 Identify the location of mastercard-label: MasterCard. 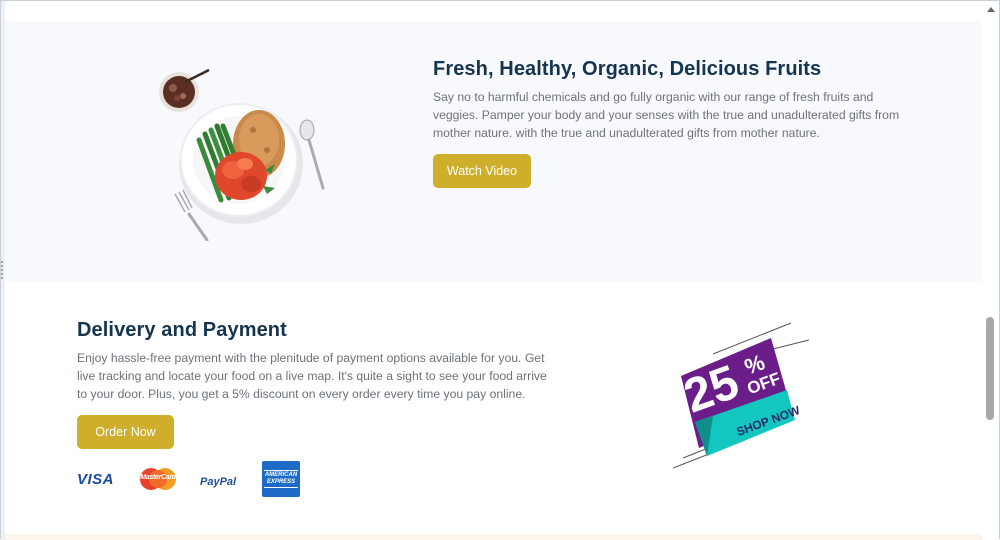
(158, 477).